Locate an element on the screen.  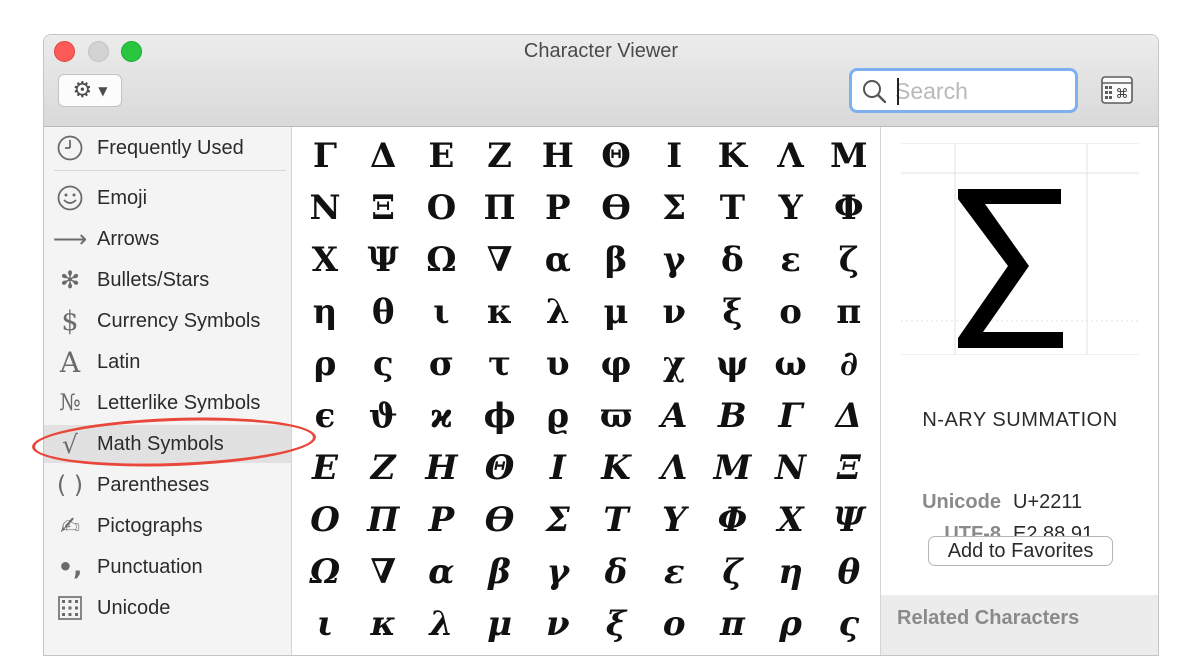
sidebar-item-math-symbols: √ Math Symbols is located at coordinates (167, 444).